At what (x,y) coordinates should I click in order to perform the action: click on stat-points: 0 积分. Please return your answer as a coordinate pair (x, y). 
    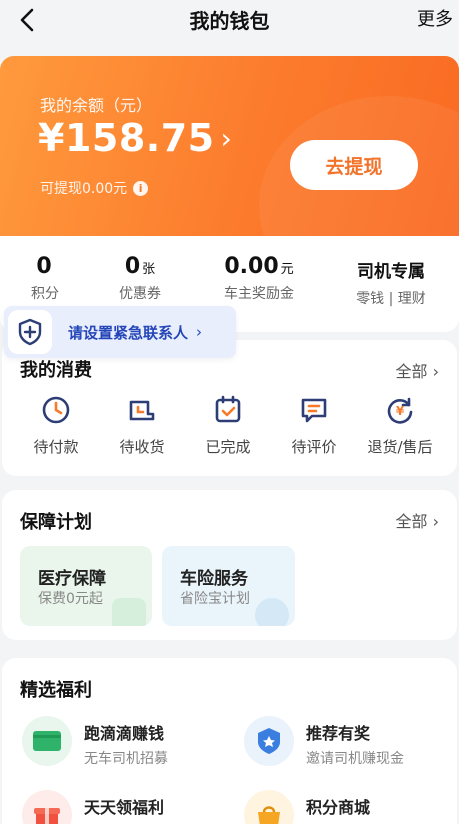
    Looking at the image, I should click on (45, 278).